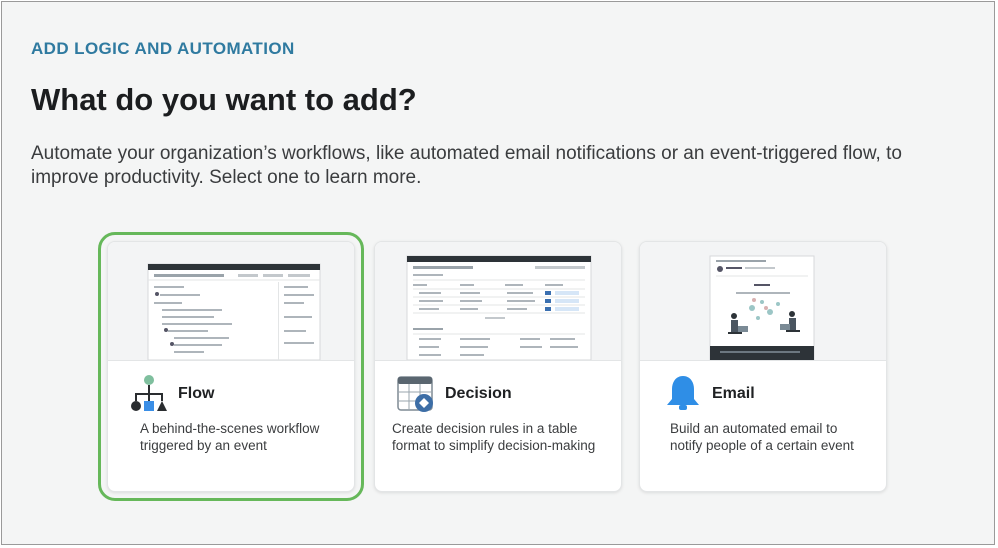 The height and width of the screenshot is (548, 998). Describe the element at coordinates (683, 393) in the screenshot. I see `bell-icon` at that location.